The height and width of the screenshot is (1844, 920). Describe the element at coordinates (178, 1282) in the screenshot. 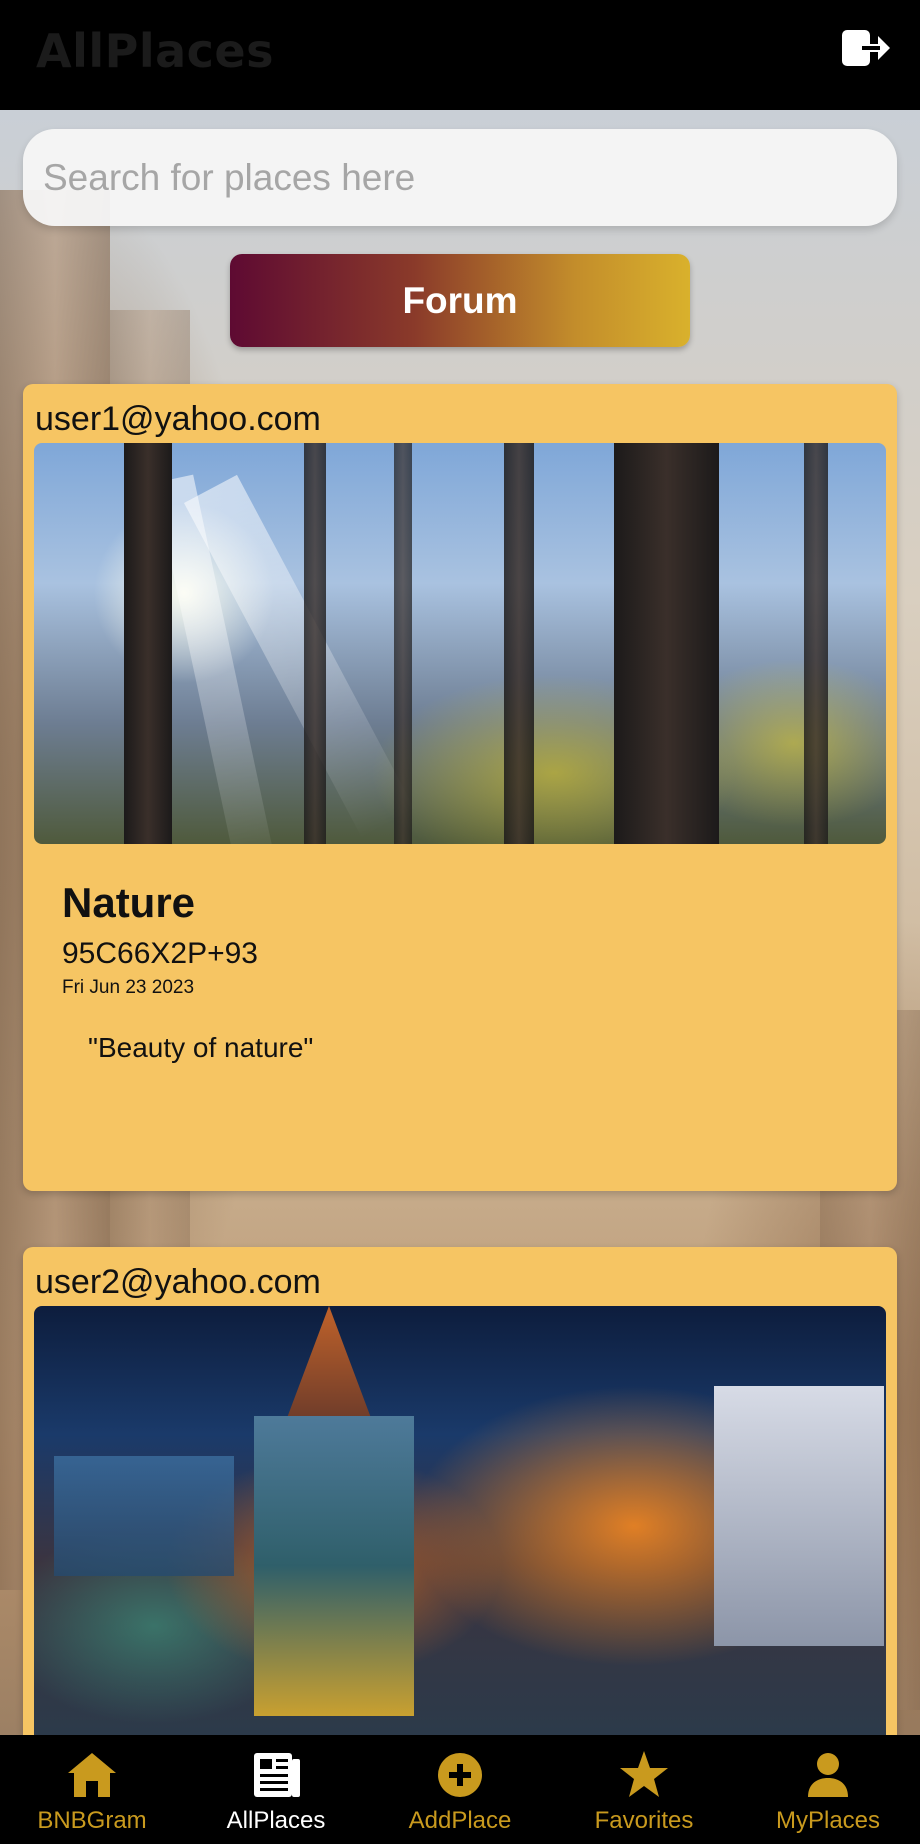

I see `card-user-email: user2@yahoo.com` at that location.